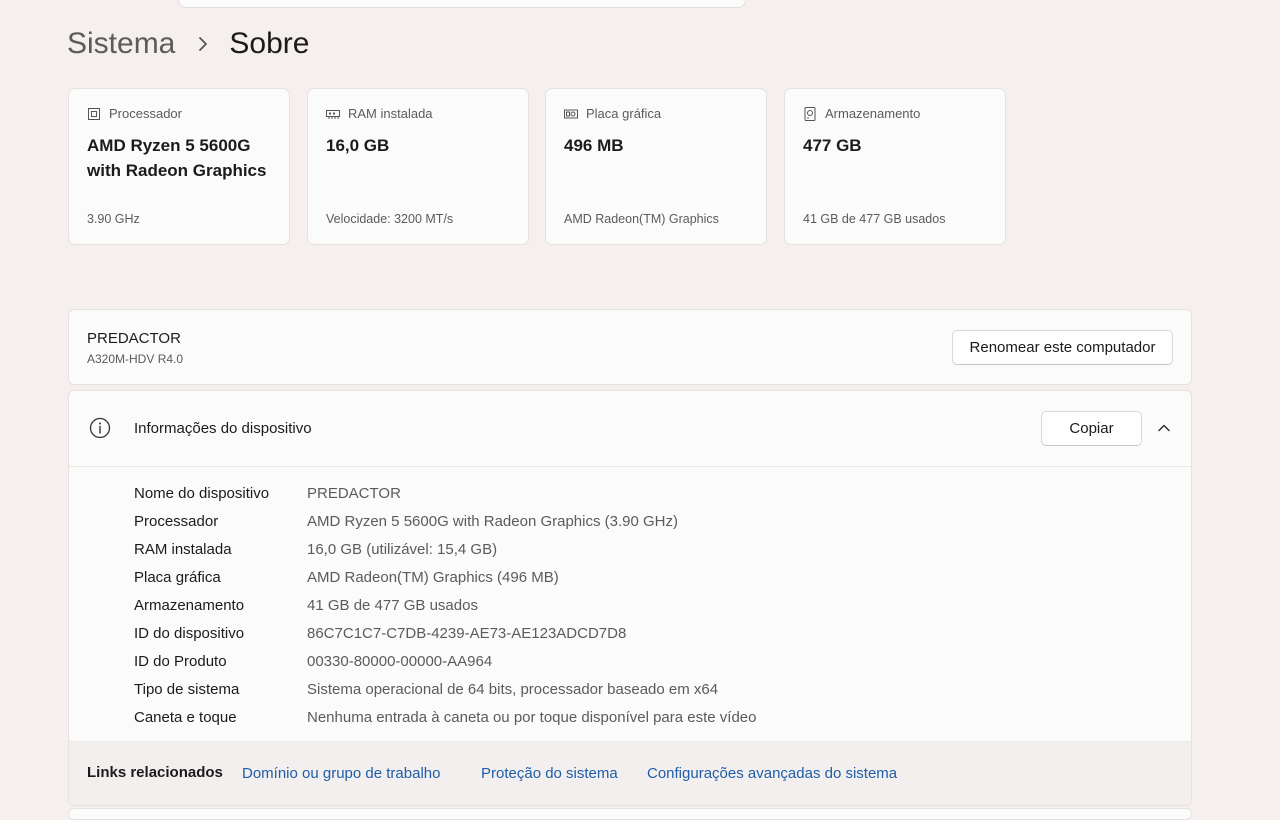 This screenshot has height=820, width=1280. I want to click on processor-icon, so click(94, 113).